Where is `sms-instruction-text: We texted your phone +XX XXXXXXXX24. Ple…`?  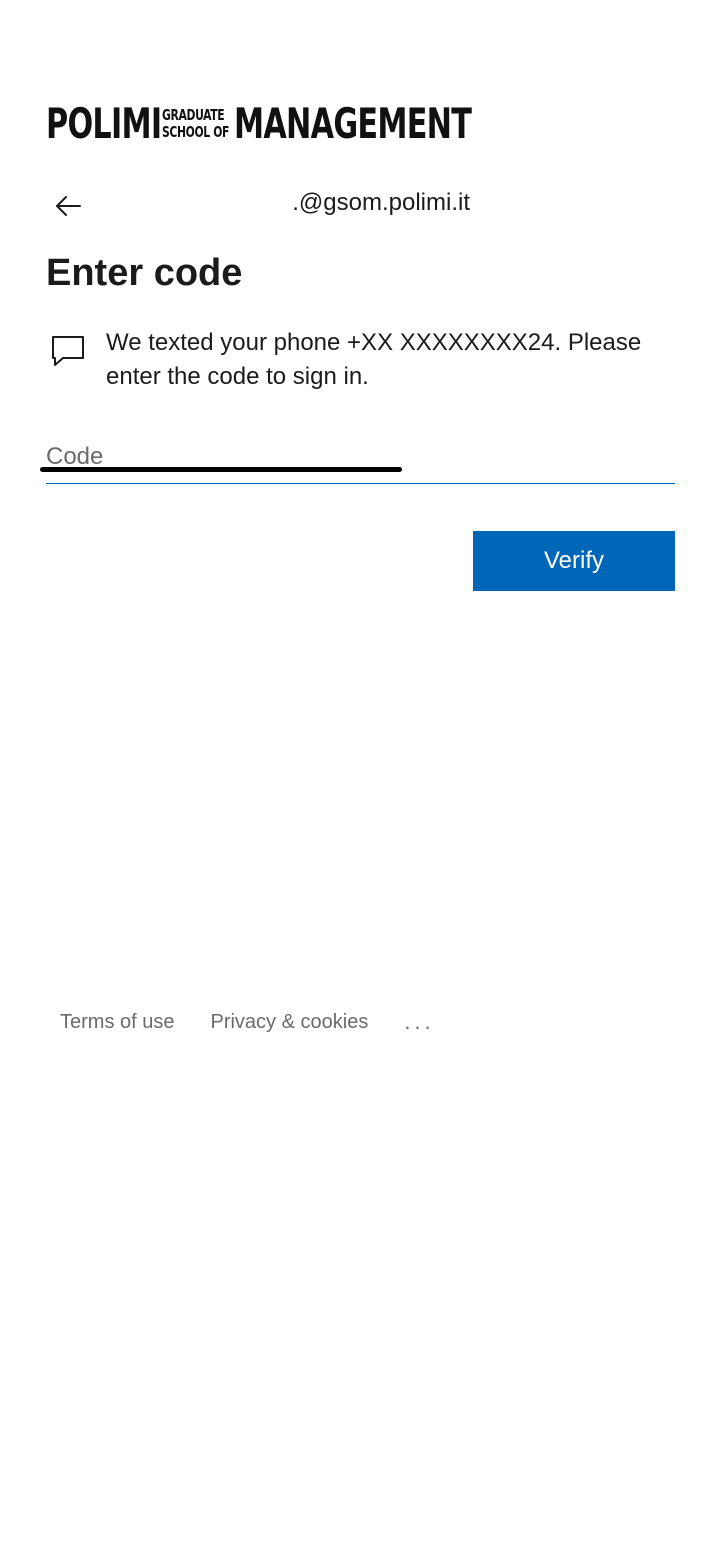 sms-instruction-text: We texted your phone +XX XXXXXXXX24. Ple… is located at coordinates (374, 359).